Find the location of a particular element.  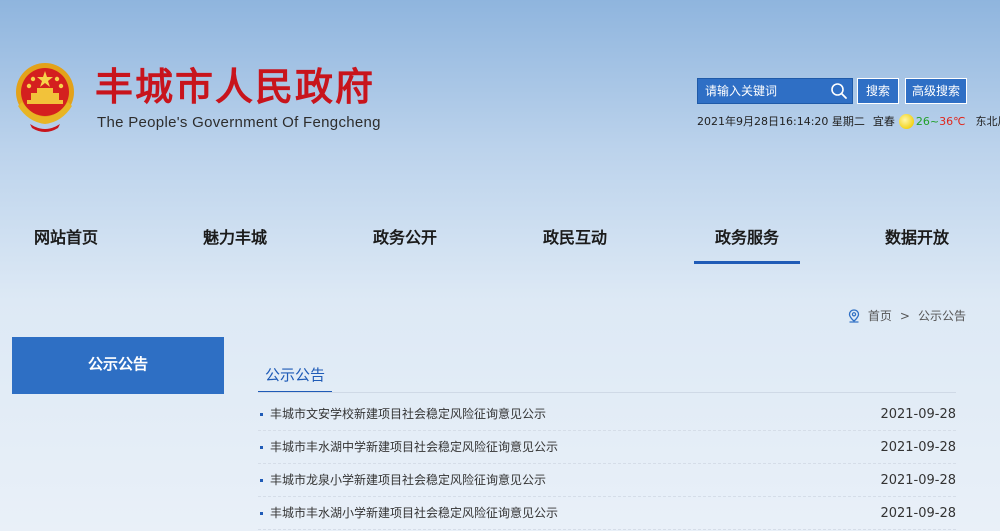

list-item-title: 丰城市龙泉小学新建项目社会稳定风险征询意见公示 is located at coordinates (408, 480).